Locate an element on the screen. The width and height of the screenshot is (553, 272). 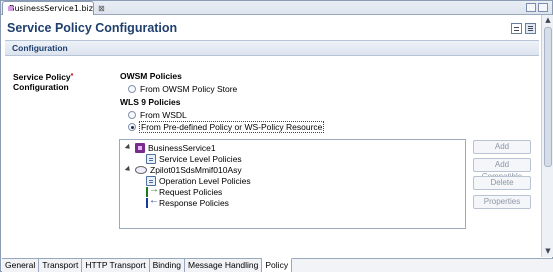
radio-label: From WSDL is located at coordinates (163, 115).